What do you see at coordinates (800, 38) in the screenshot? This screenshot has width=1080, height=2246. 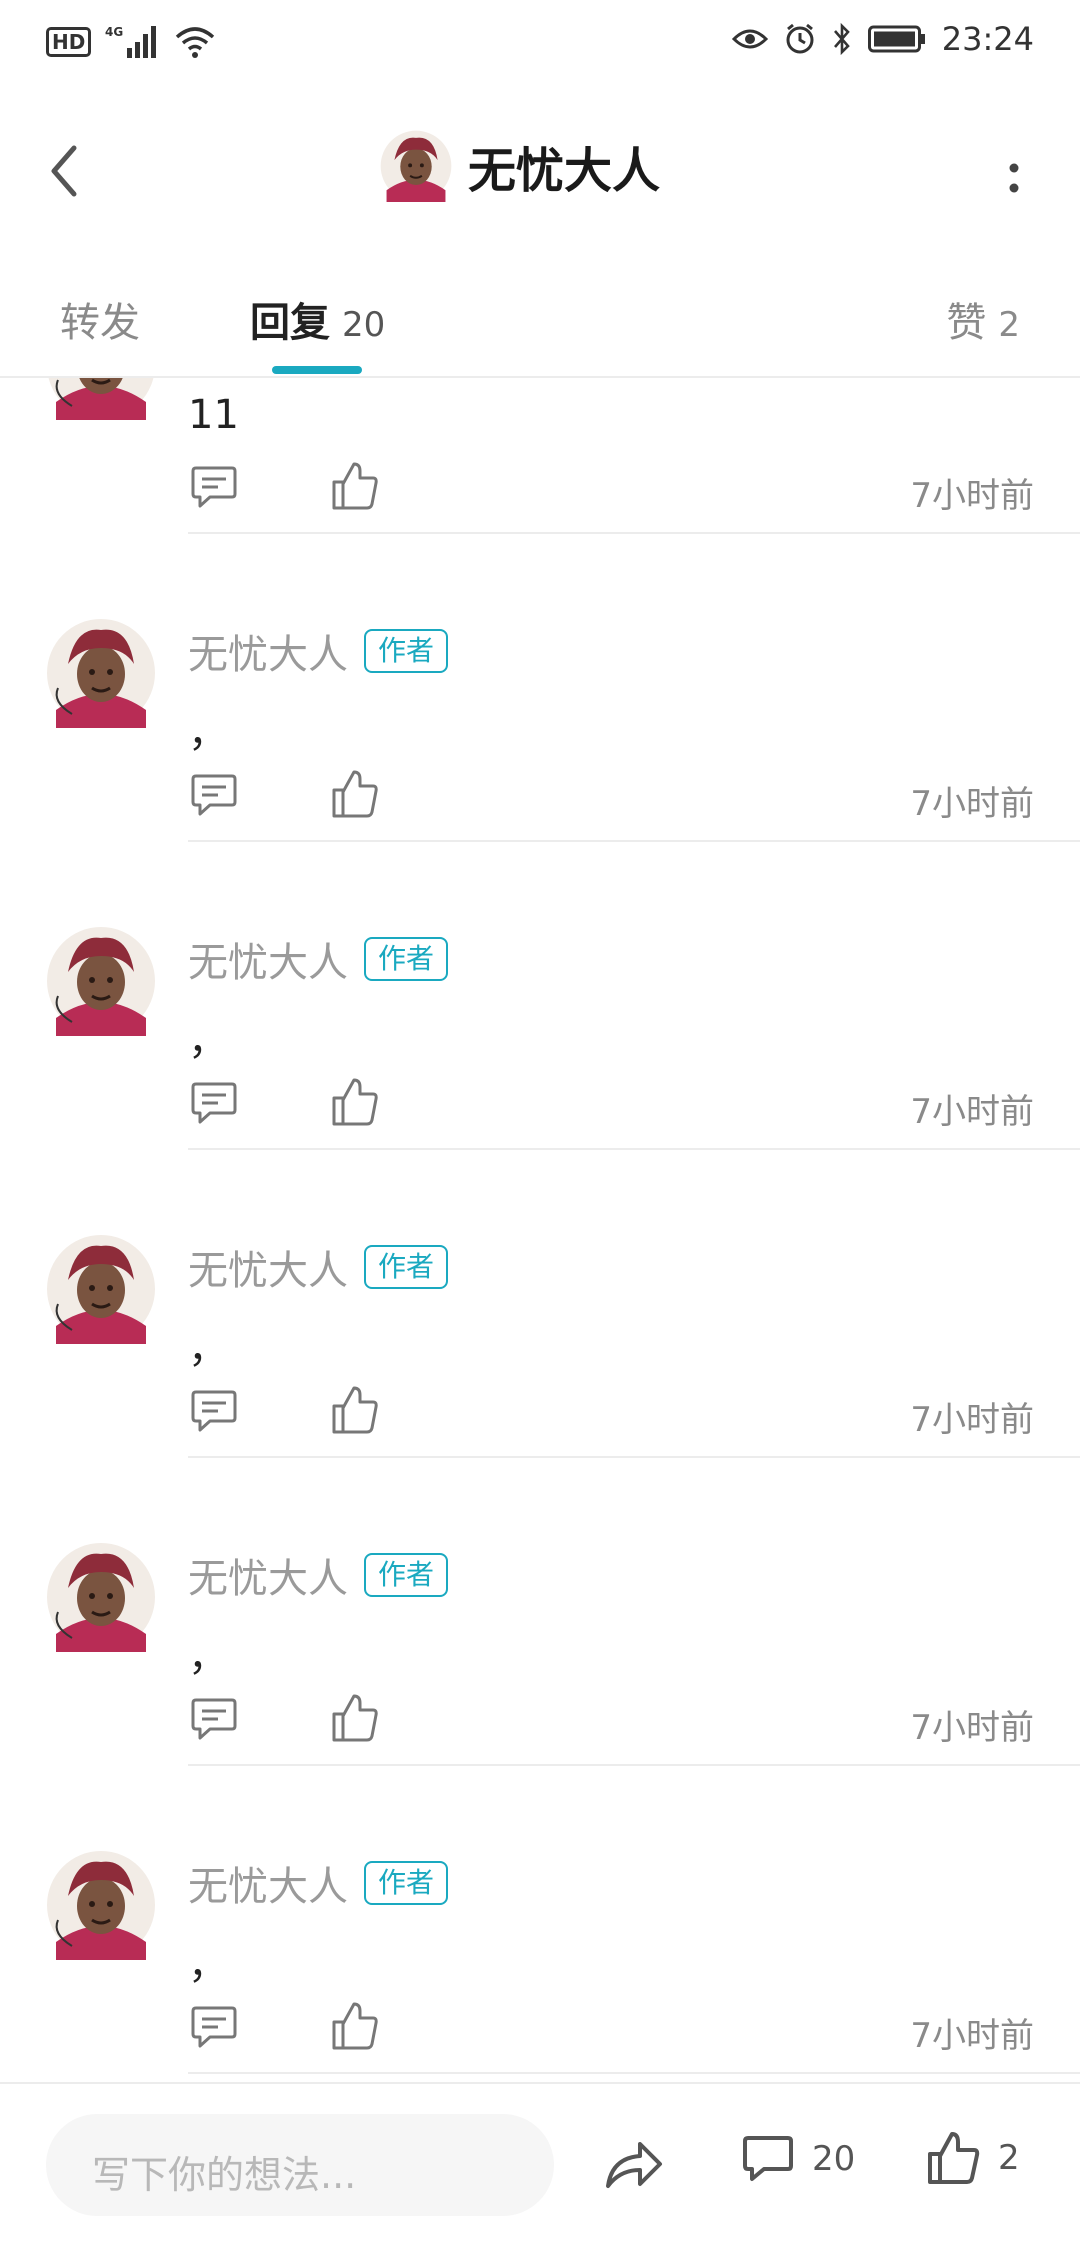 I see `alarm-icon` at bounding box center [800, 38].